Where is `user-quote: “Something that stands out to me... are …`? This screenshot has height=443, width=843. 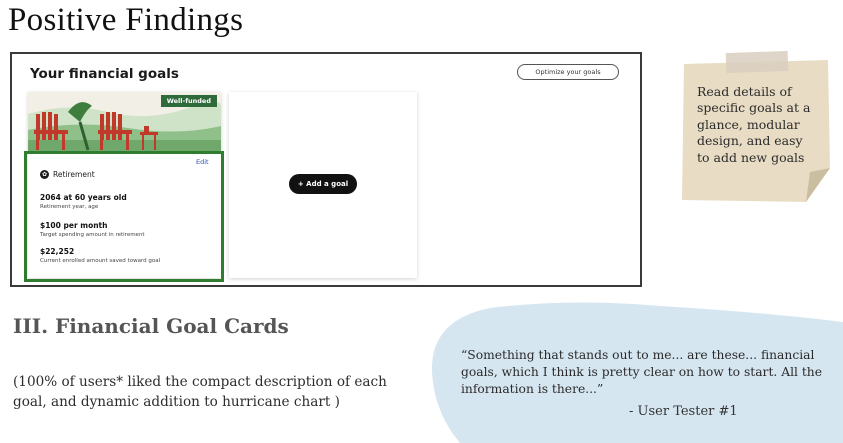
user-quote: “Something that stands out to me... are … is located at coordinates (641, 372).